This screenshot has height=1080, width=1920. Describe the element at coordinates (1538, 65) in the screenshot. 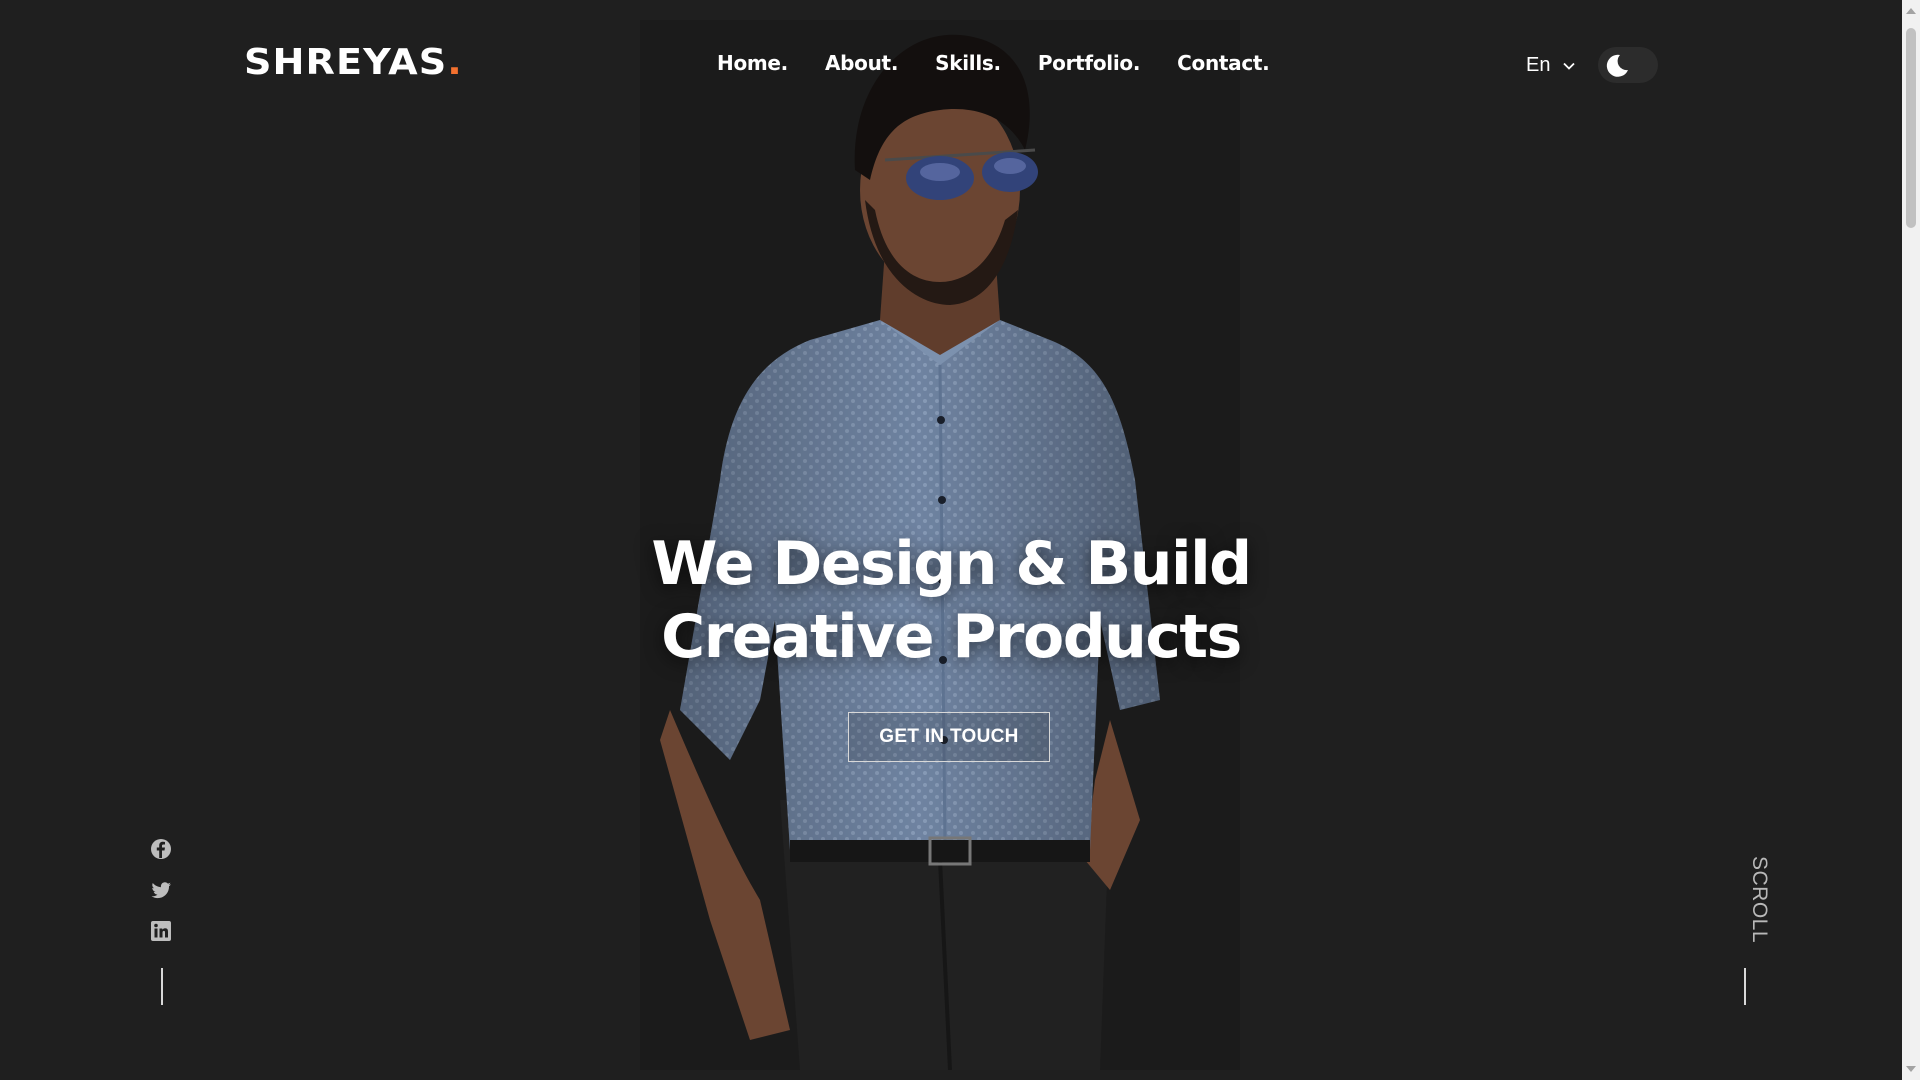

I see `language-label: En` at that location.